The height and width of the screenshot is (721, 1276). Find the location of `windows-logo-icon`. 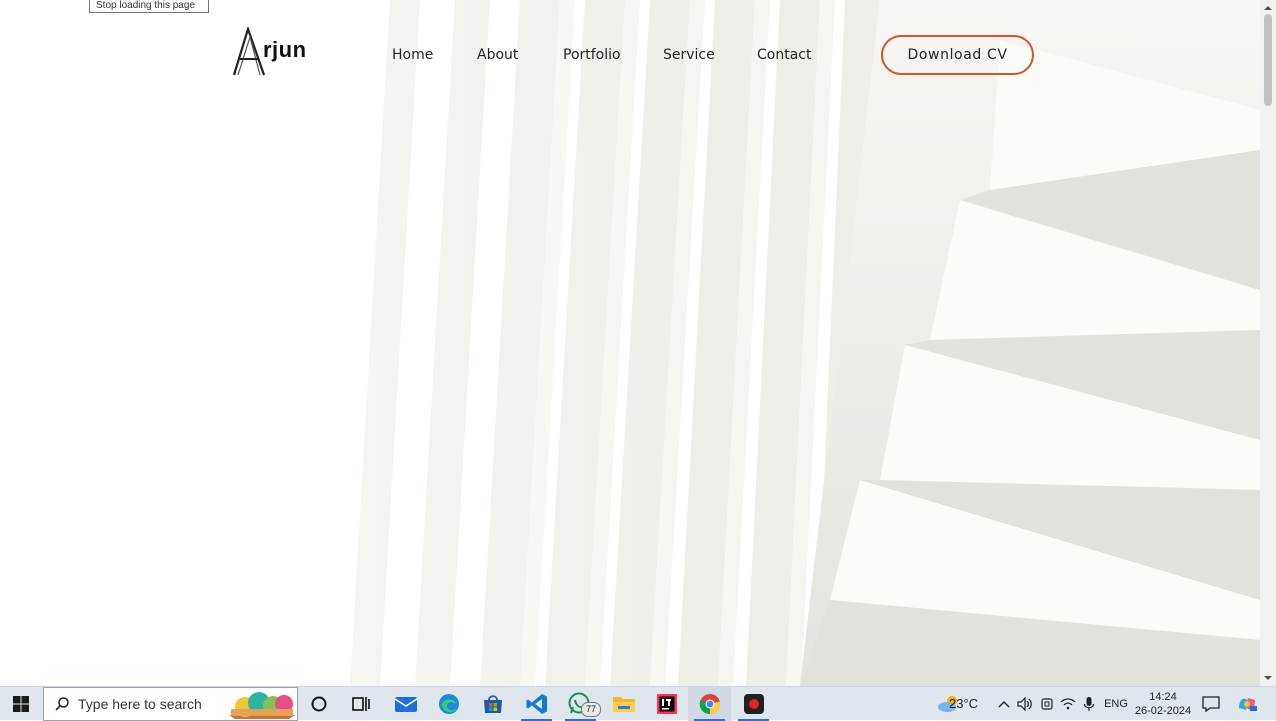

windows-logo-icon is located at coordinates (21, 704).